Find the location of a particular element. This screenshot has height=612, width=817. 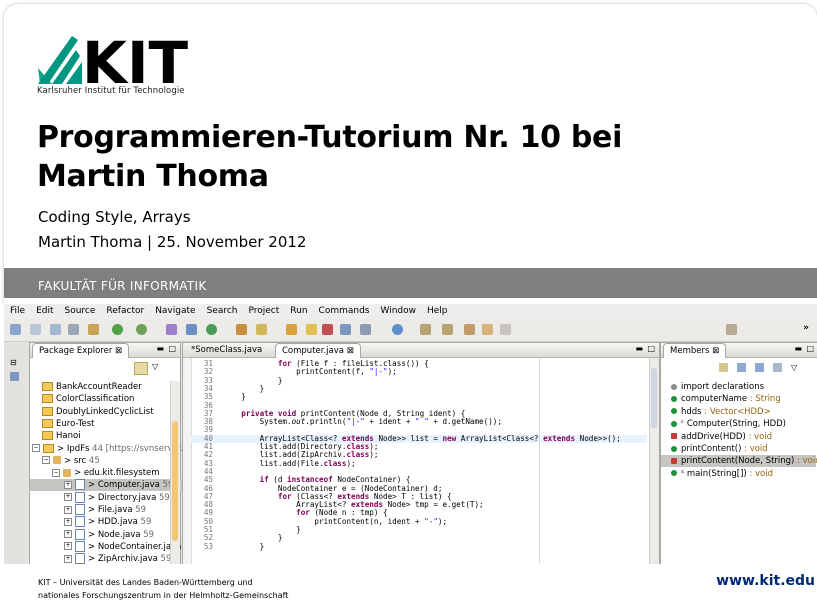

last-edit-icon is located at coordinates (469, 329).